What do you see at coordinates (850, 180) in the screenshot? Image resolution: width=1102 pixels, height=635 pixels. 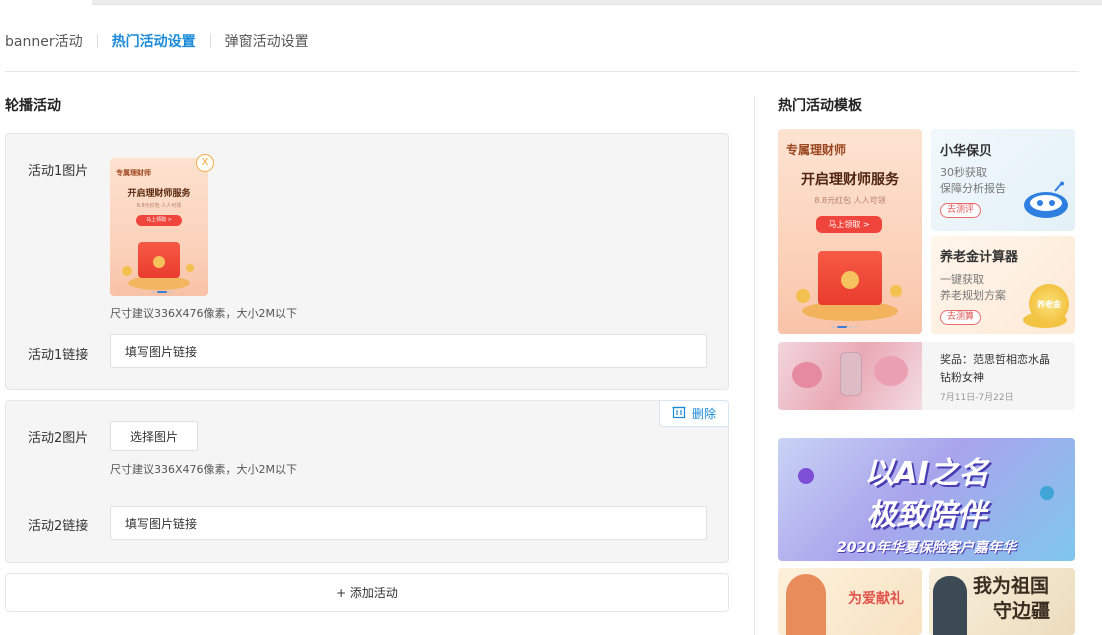 I see `template-1-title: 开启理财师服务` at bounding box center [850, 180].